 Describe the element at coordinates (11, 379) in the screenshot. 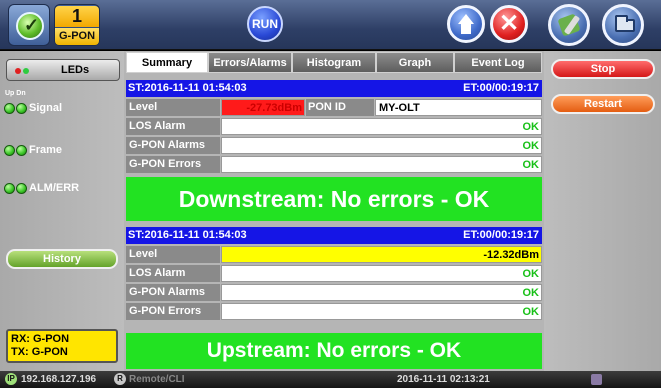

I see `ip-icon: IP` at that location.